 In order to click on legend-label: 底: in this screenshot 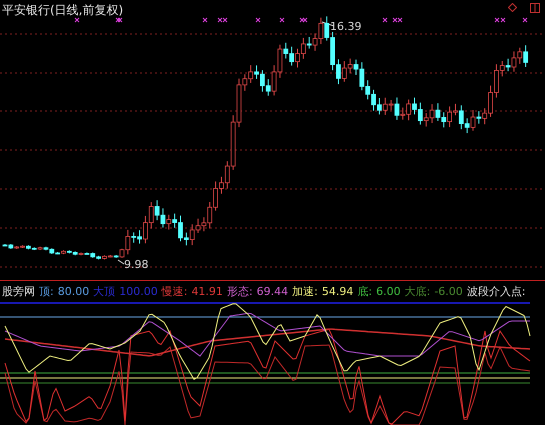, I will do `click(364, 291)`.